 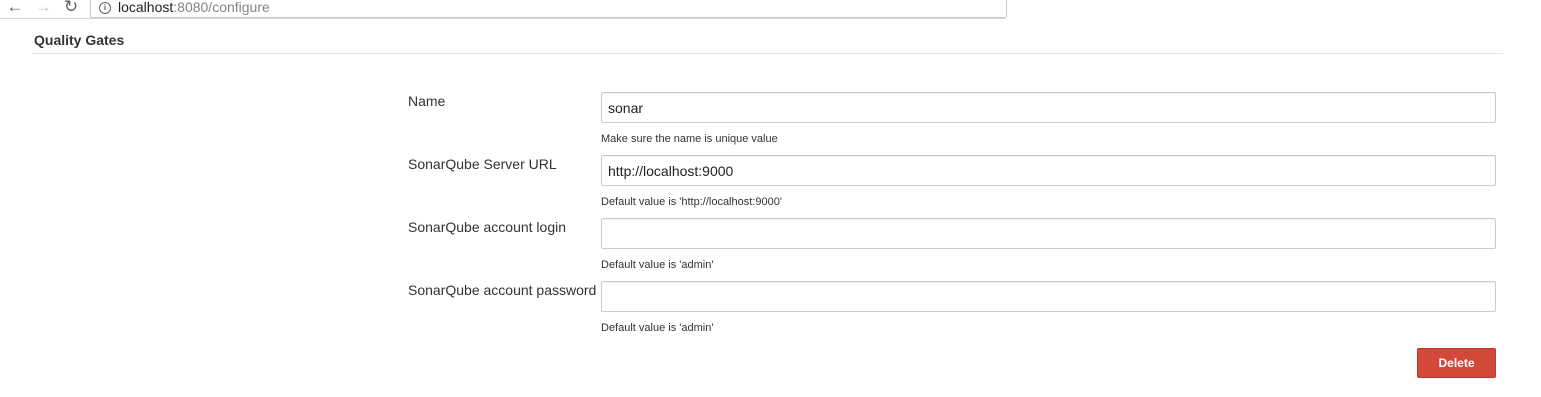 What do you see at coordinates (427, 101) in the screenshot?
I see `name-label: Name` at bounding box center [427, 101].